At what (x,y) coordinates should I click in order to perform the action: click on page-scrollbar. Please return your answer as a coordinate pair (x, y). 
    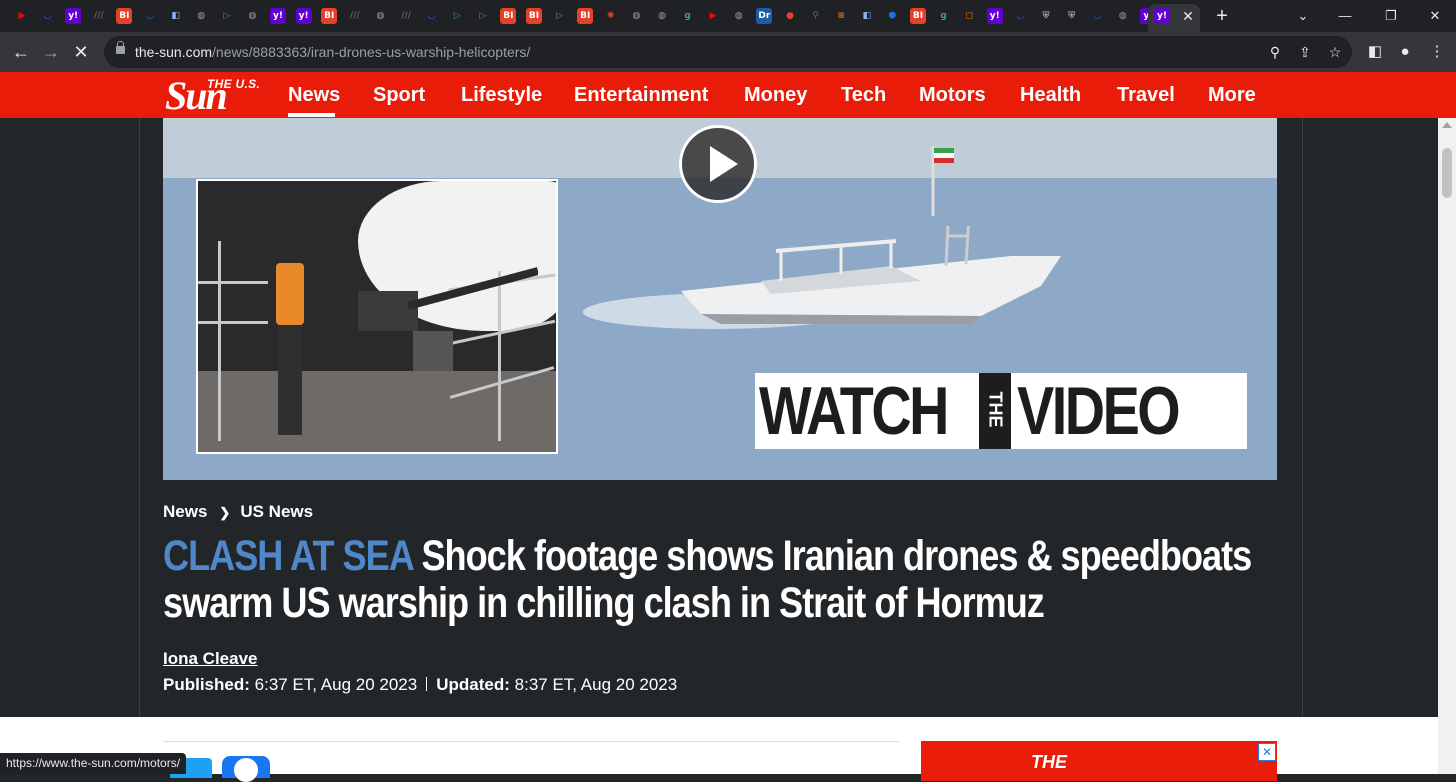
    Looking at the image, I should click on (1447, 446).